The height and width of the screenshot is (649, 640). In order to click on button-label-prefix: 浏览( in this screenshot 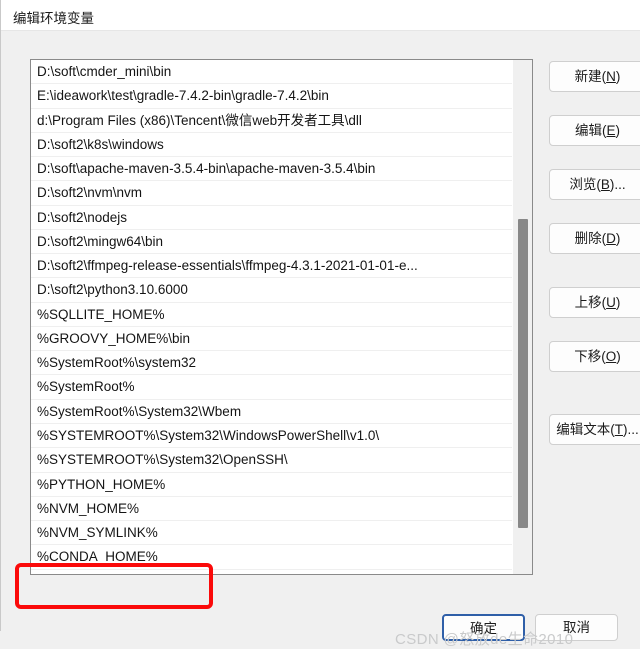, I will do `click(585, 184)`.